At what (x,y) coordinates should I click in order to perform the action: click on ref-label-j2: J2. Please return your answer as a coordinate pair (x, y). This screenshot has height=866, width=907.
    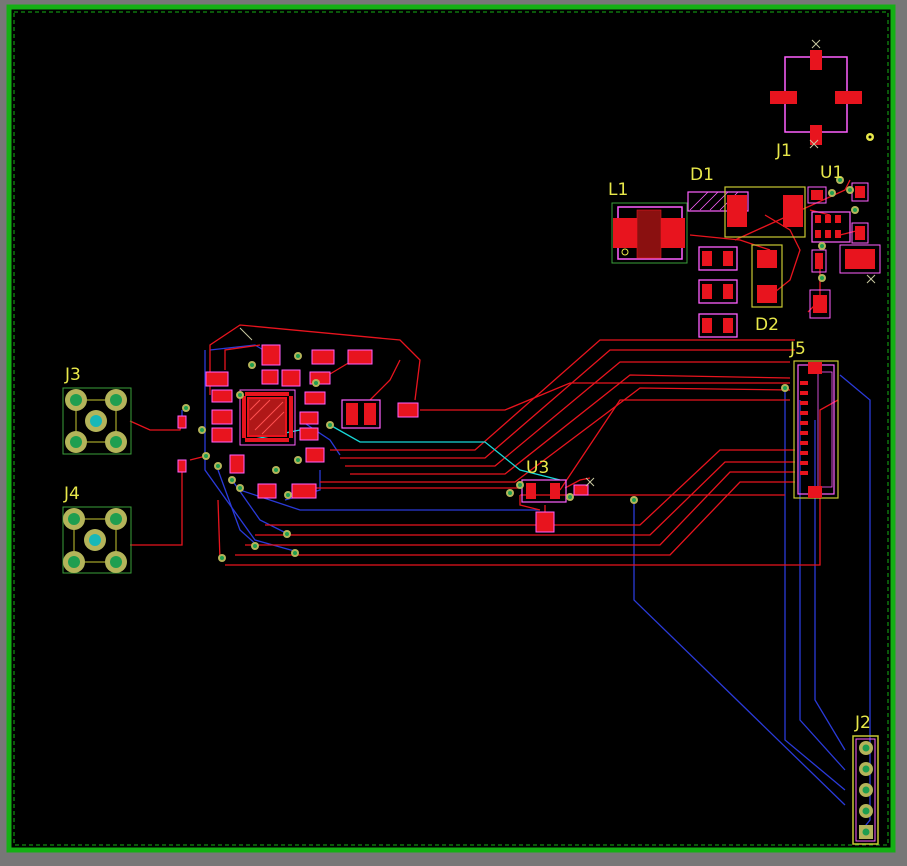
    Looking at the image, I should click on (863, 723).